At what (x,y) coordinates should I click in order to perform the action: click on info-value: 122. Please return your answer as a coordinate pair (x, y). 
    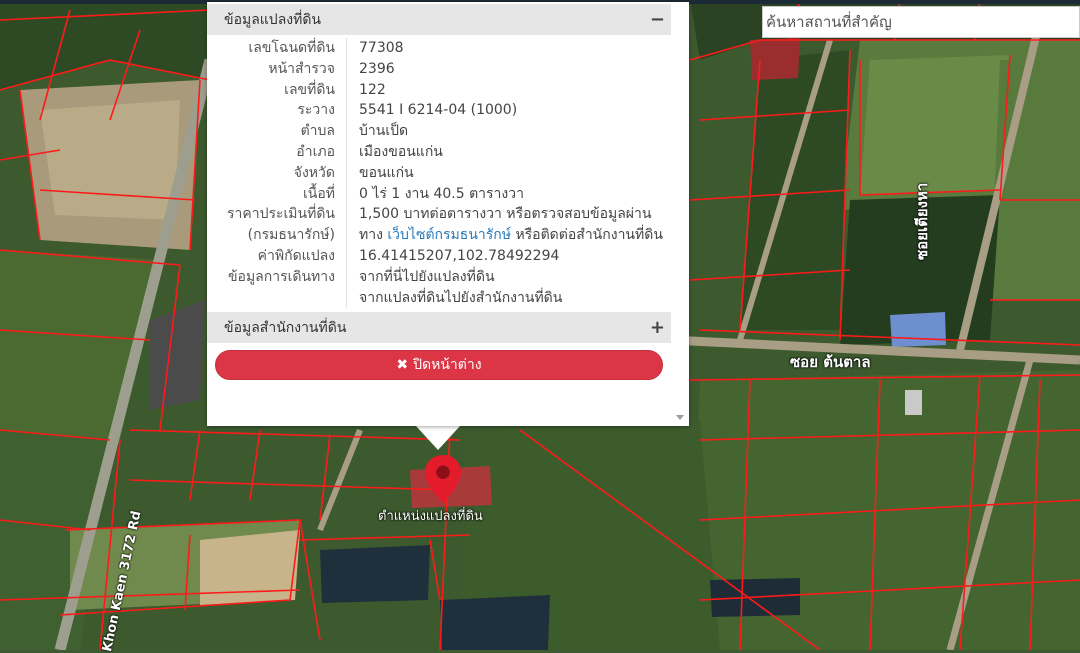
    Looking at the image, I should click on (372, 89).